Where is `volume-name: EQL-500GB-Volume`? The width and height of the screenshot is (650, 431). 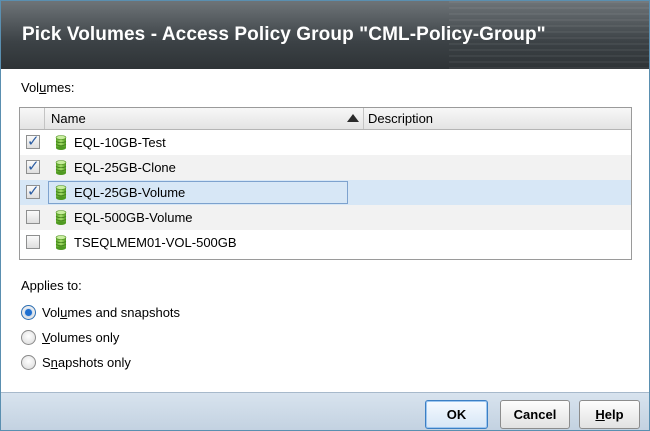
volume-name: EQL-500GB-Volume is located at coordinates (133, 217).